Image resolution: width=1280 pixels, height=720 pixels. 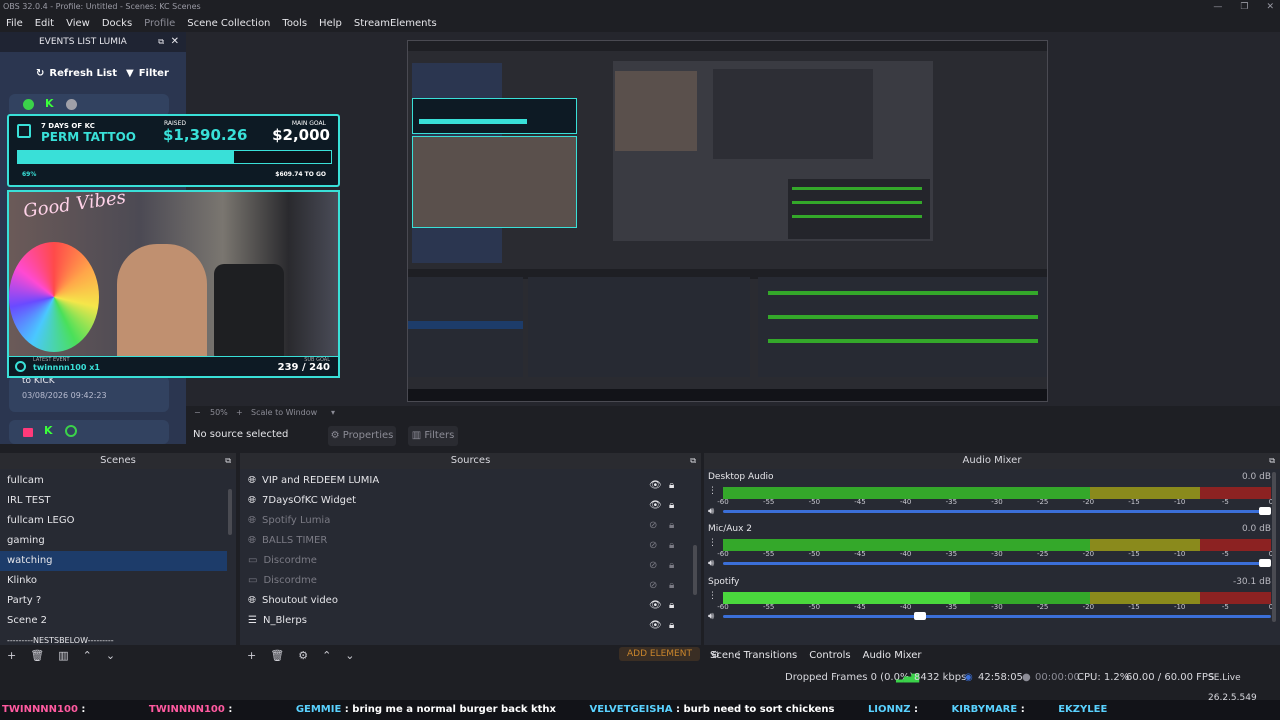 What do you see at coordinates (239, 413) in the screenshot?
I see `zoom-in-icon: +` at bounding box center [239, 413].